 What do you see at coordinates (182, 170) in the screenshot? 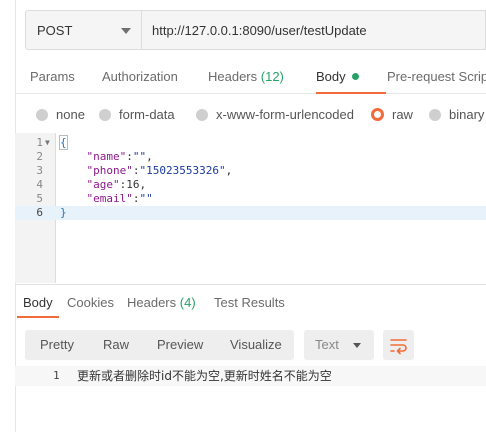
I see `json-value: "15023553326"` at bounding box center [182, 170].